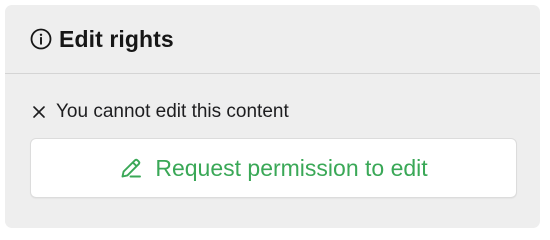 This screenshot has height=240, width=550. I want to click on info-icon, so click(41, 39).